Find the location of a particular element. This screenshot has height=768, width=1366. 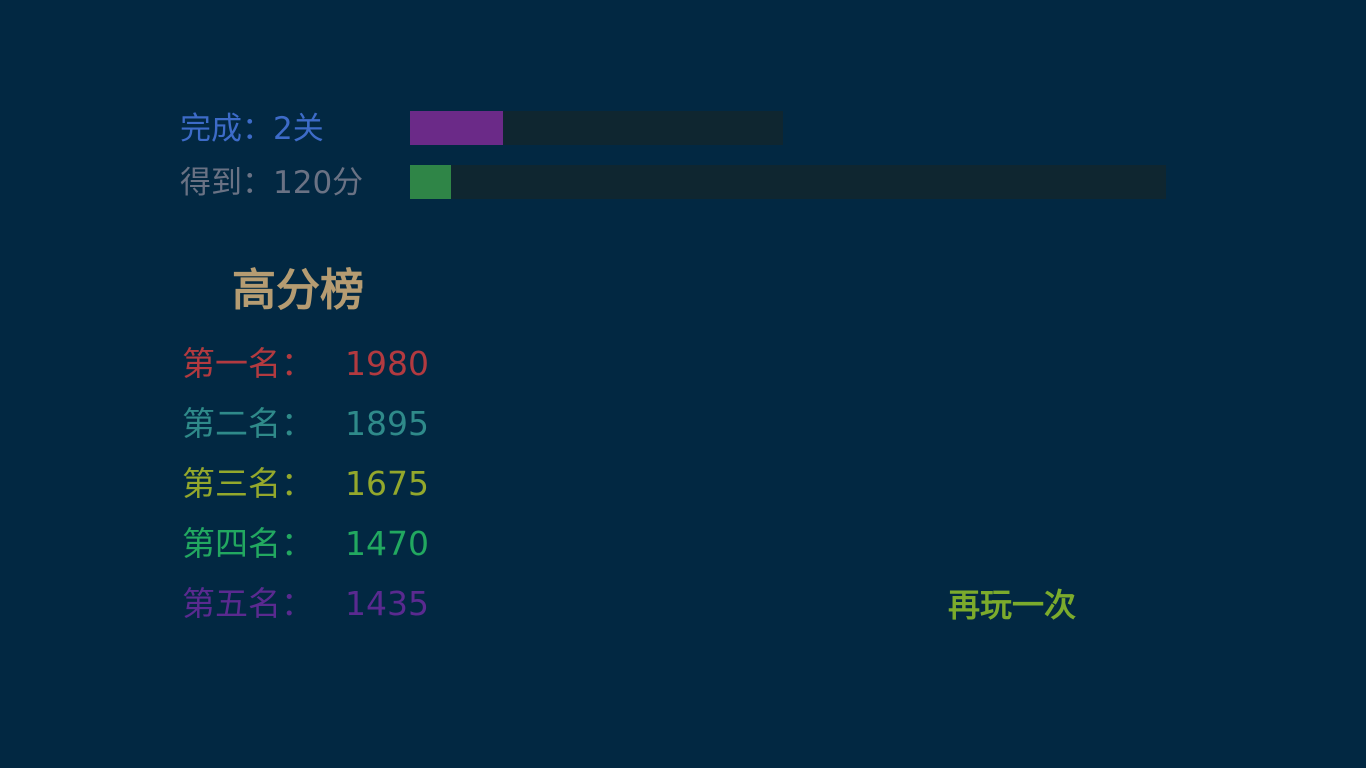

rank-score: 1470 is located at coordinates (387, 543).